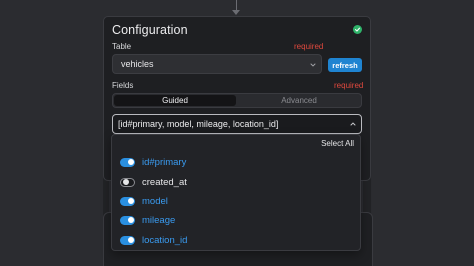 The height and width of the screenshot is (266, 474). I want to click on fields-mode-toggle: Guided Advanced, so click(237, 100).